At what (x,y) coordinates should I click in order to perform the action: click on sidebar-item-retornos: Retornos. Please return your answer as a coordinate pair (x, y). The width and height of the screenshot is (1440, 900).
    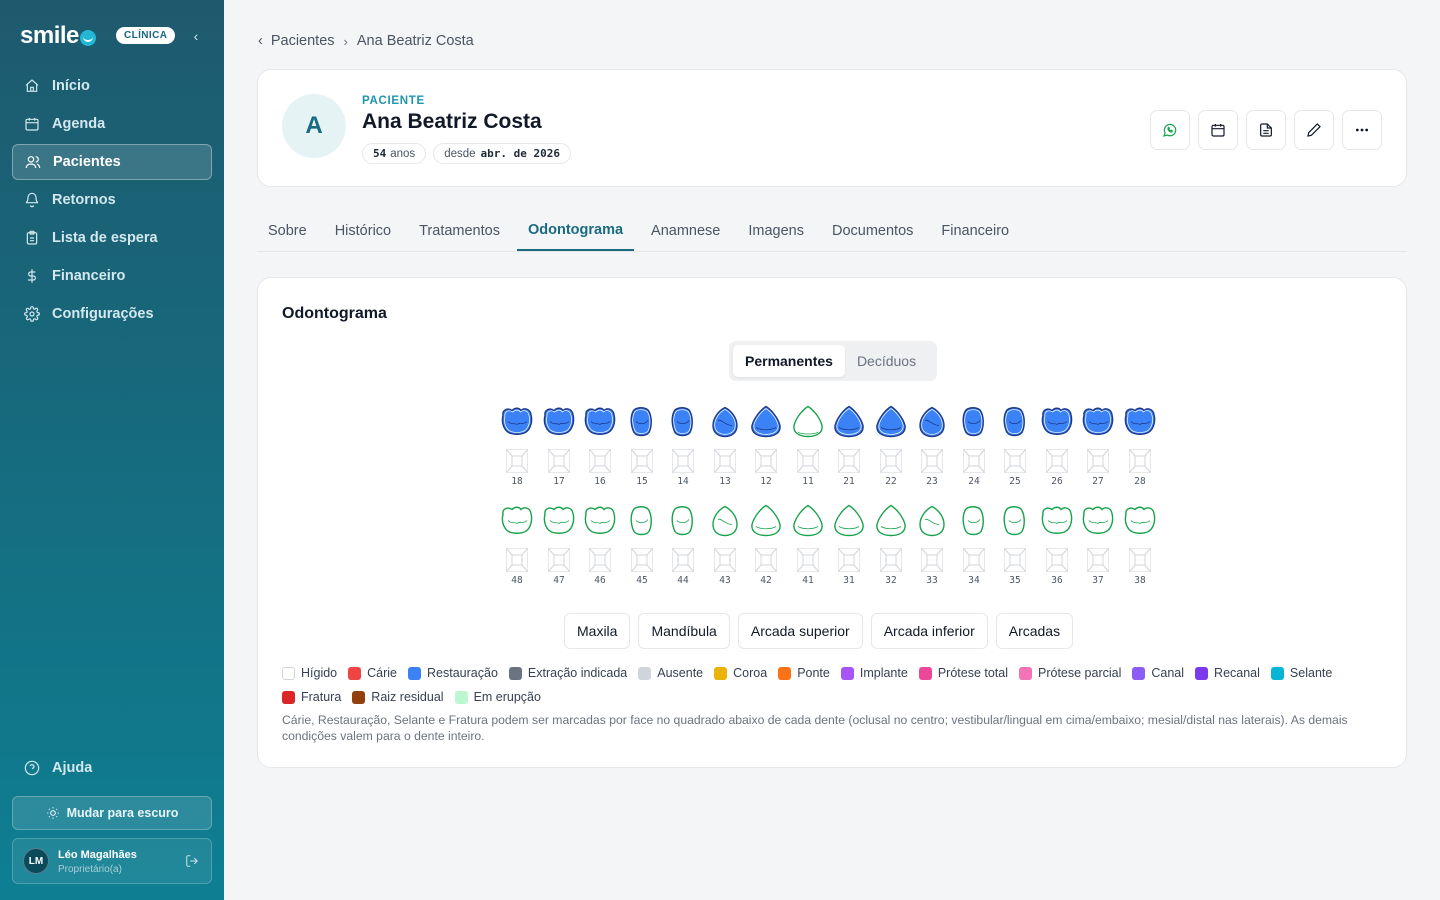
    Looking at the image, I should click on (112, 200).